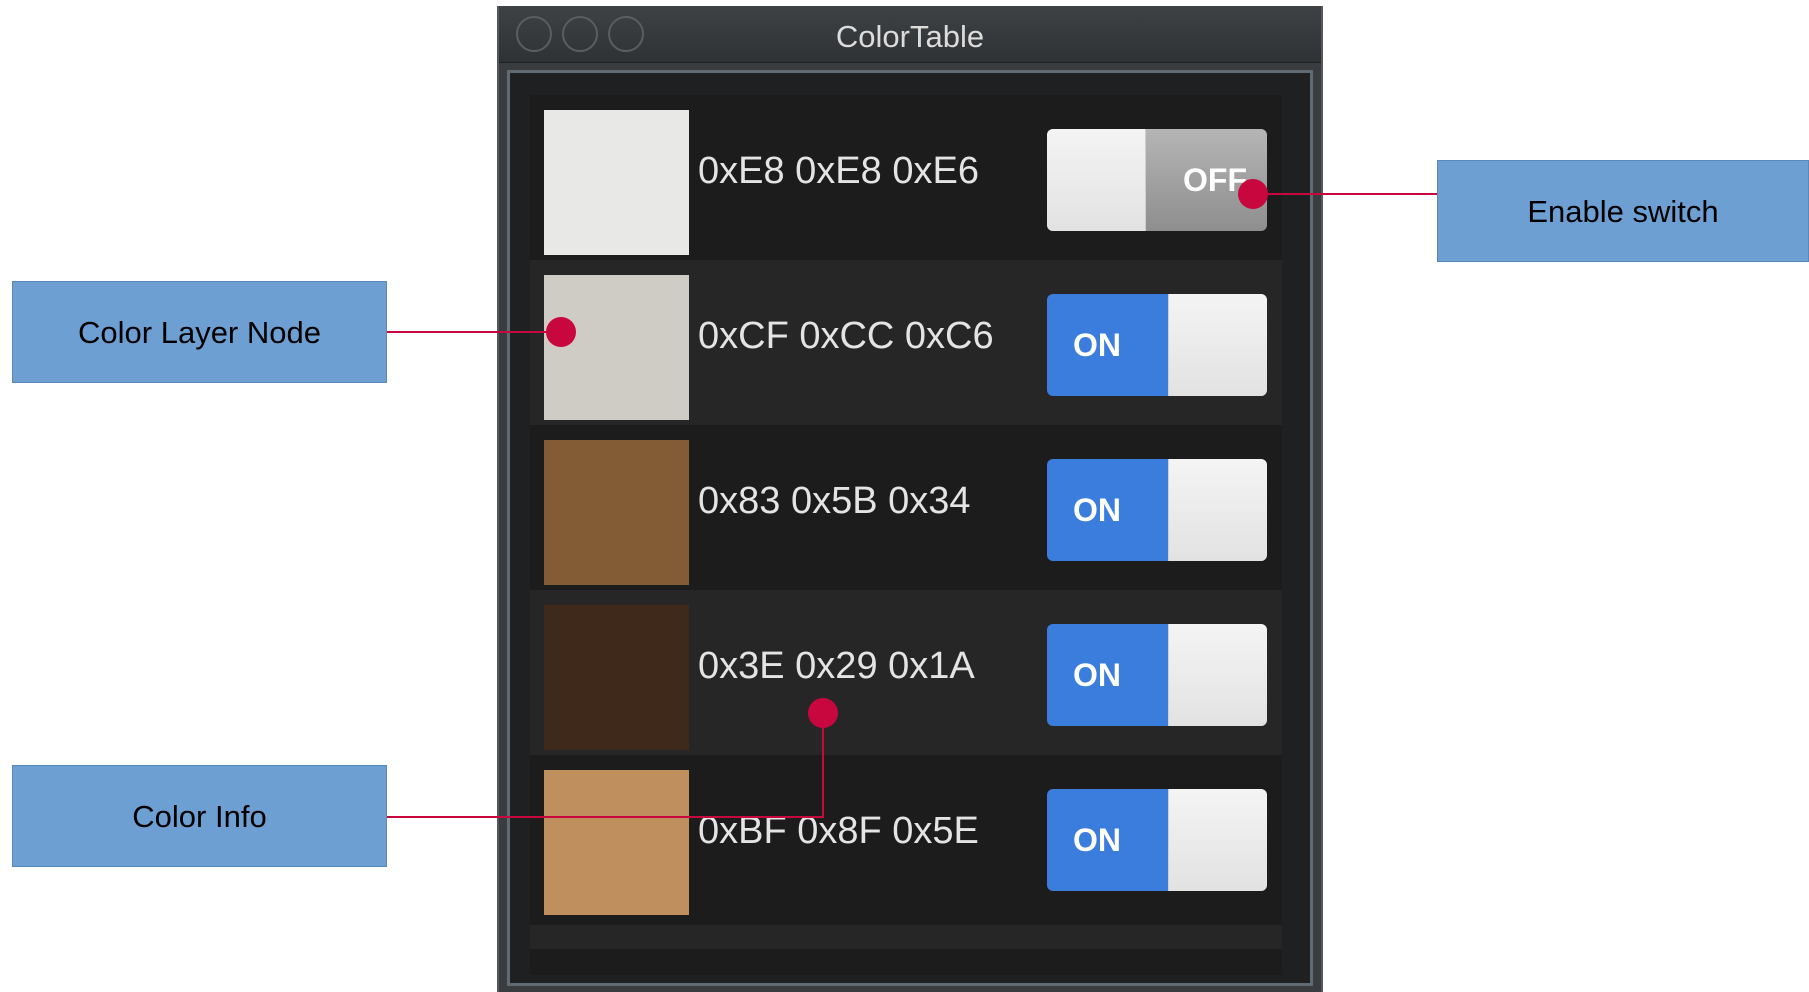 The image size is (1809, 992). What do you see at coordinates (199, 332) in the screenshot?
I see `callout-color-layer-node: Color Layer Node` at bounding box center [199, 332].